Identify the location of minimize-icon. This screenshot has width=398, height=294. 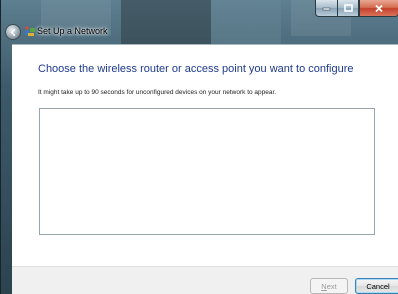
(326, 9).